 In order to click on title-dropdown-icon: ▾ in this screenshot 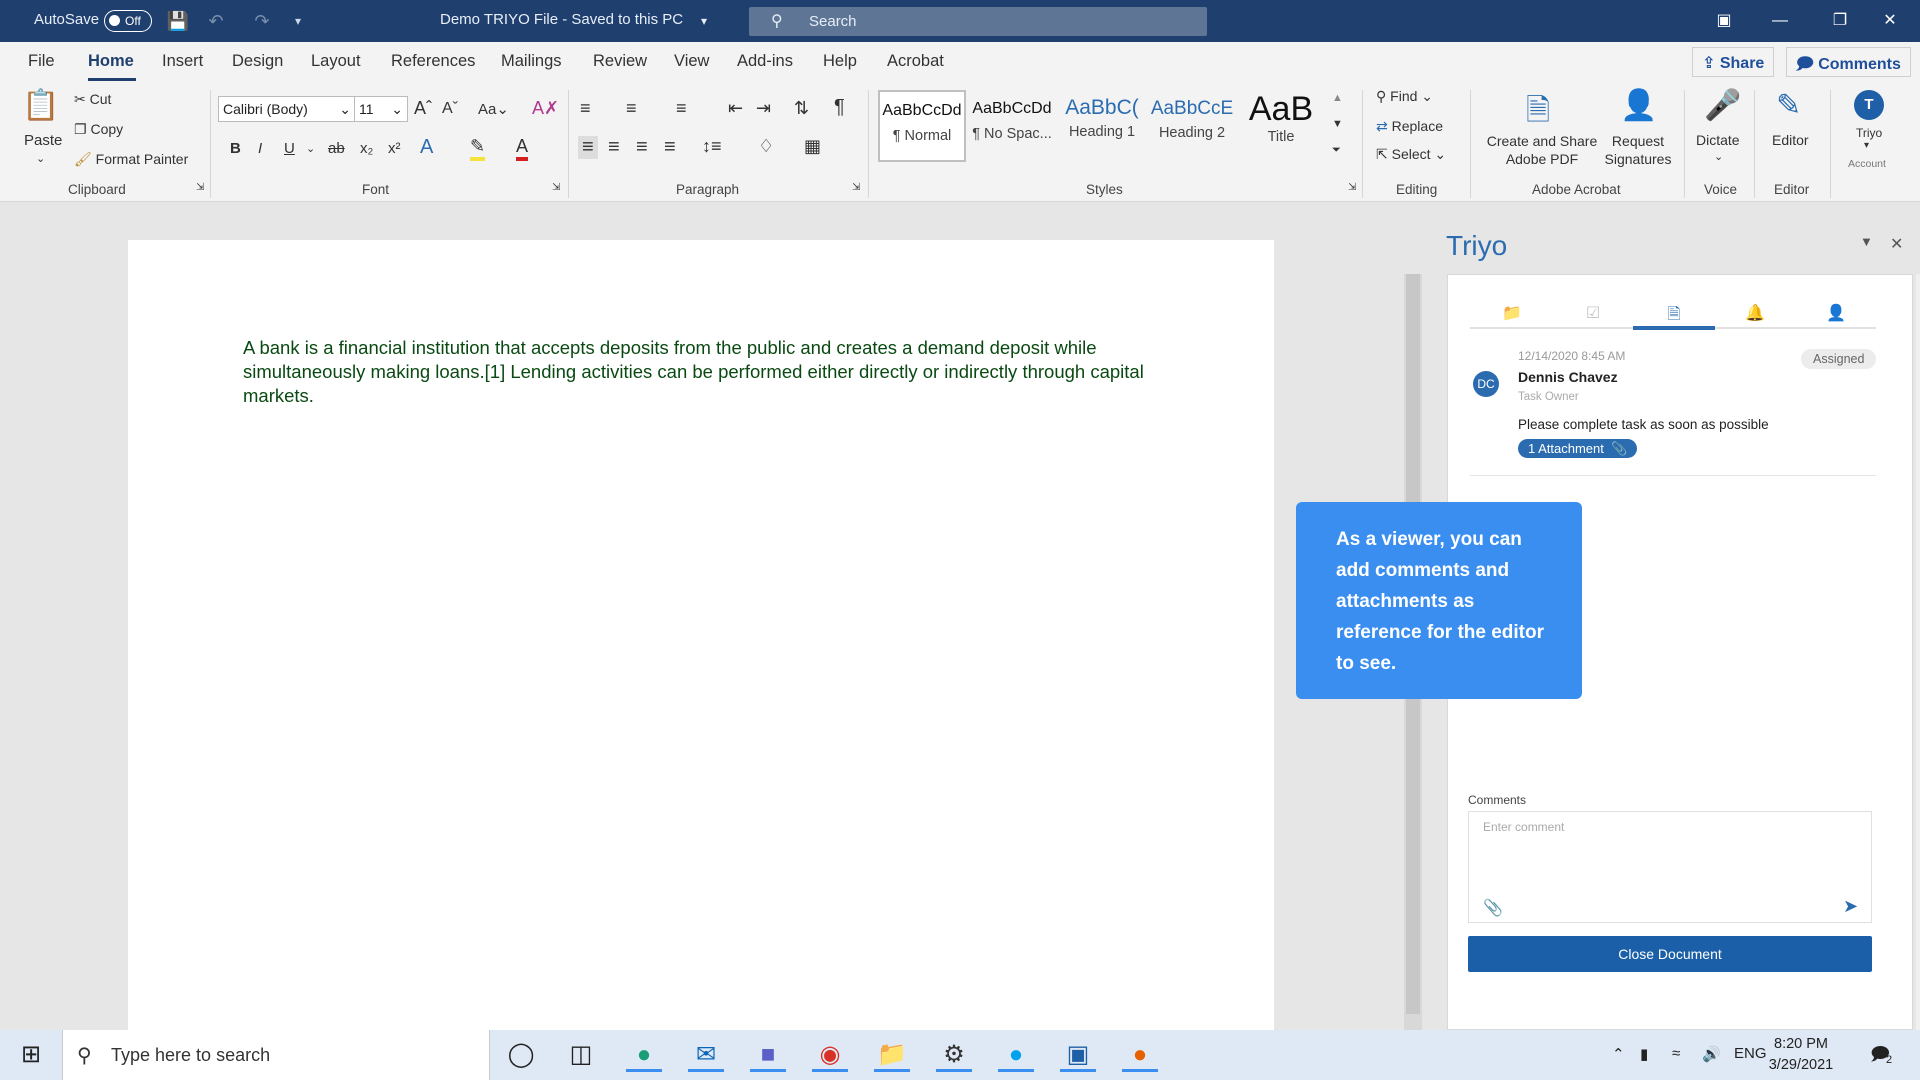, I will do `click(704, 21)`.